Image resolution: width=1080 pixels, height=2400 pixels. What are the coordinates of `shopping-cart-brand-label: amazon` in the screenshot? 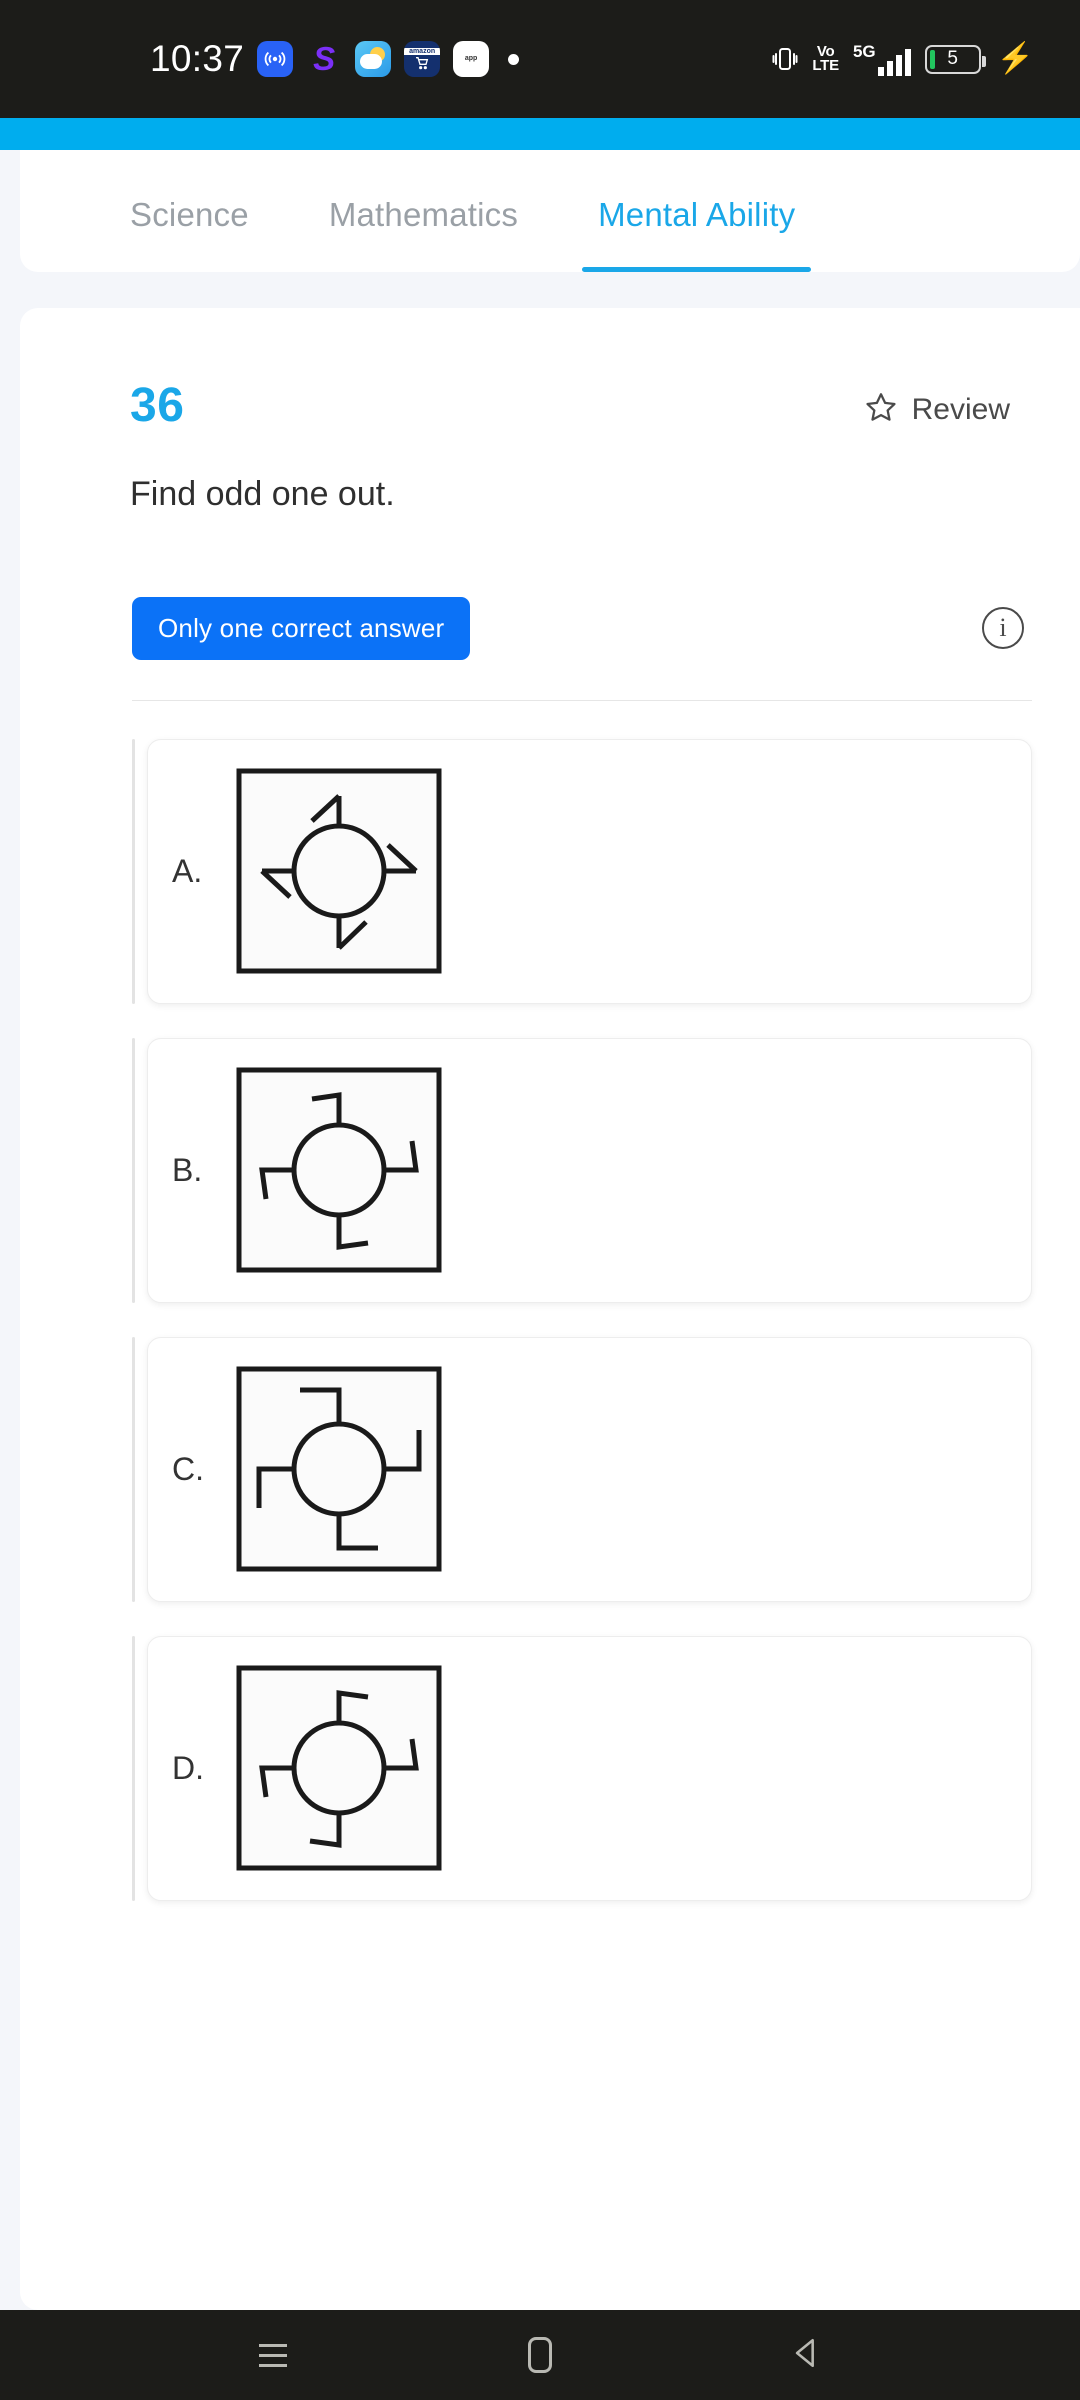 It's located at (422, 51).